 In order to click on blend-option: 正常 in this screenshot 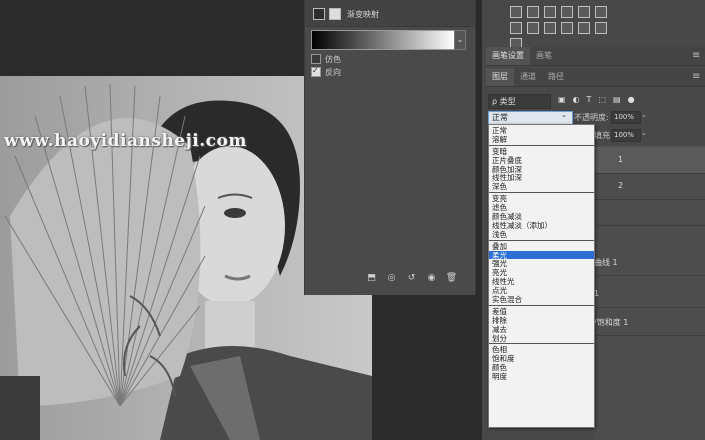, I will do `click(541, 130)`.